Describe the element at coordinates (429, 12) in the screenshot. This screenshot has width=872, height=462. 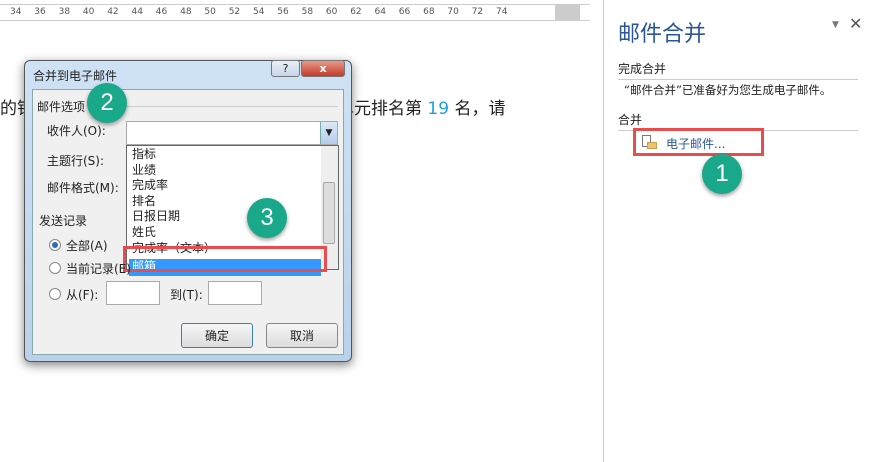
I see `ruler-tick: 68` at that location.